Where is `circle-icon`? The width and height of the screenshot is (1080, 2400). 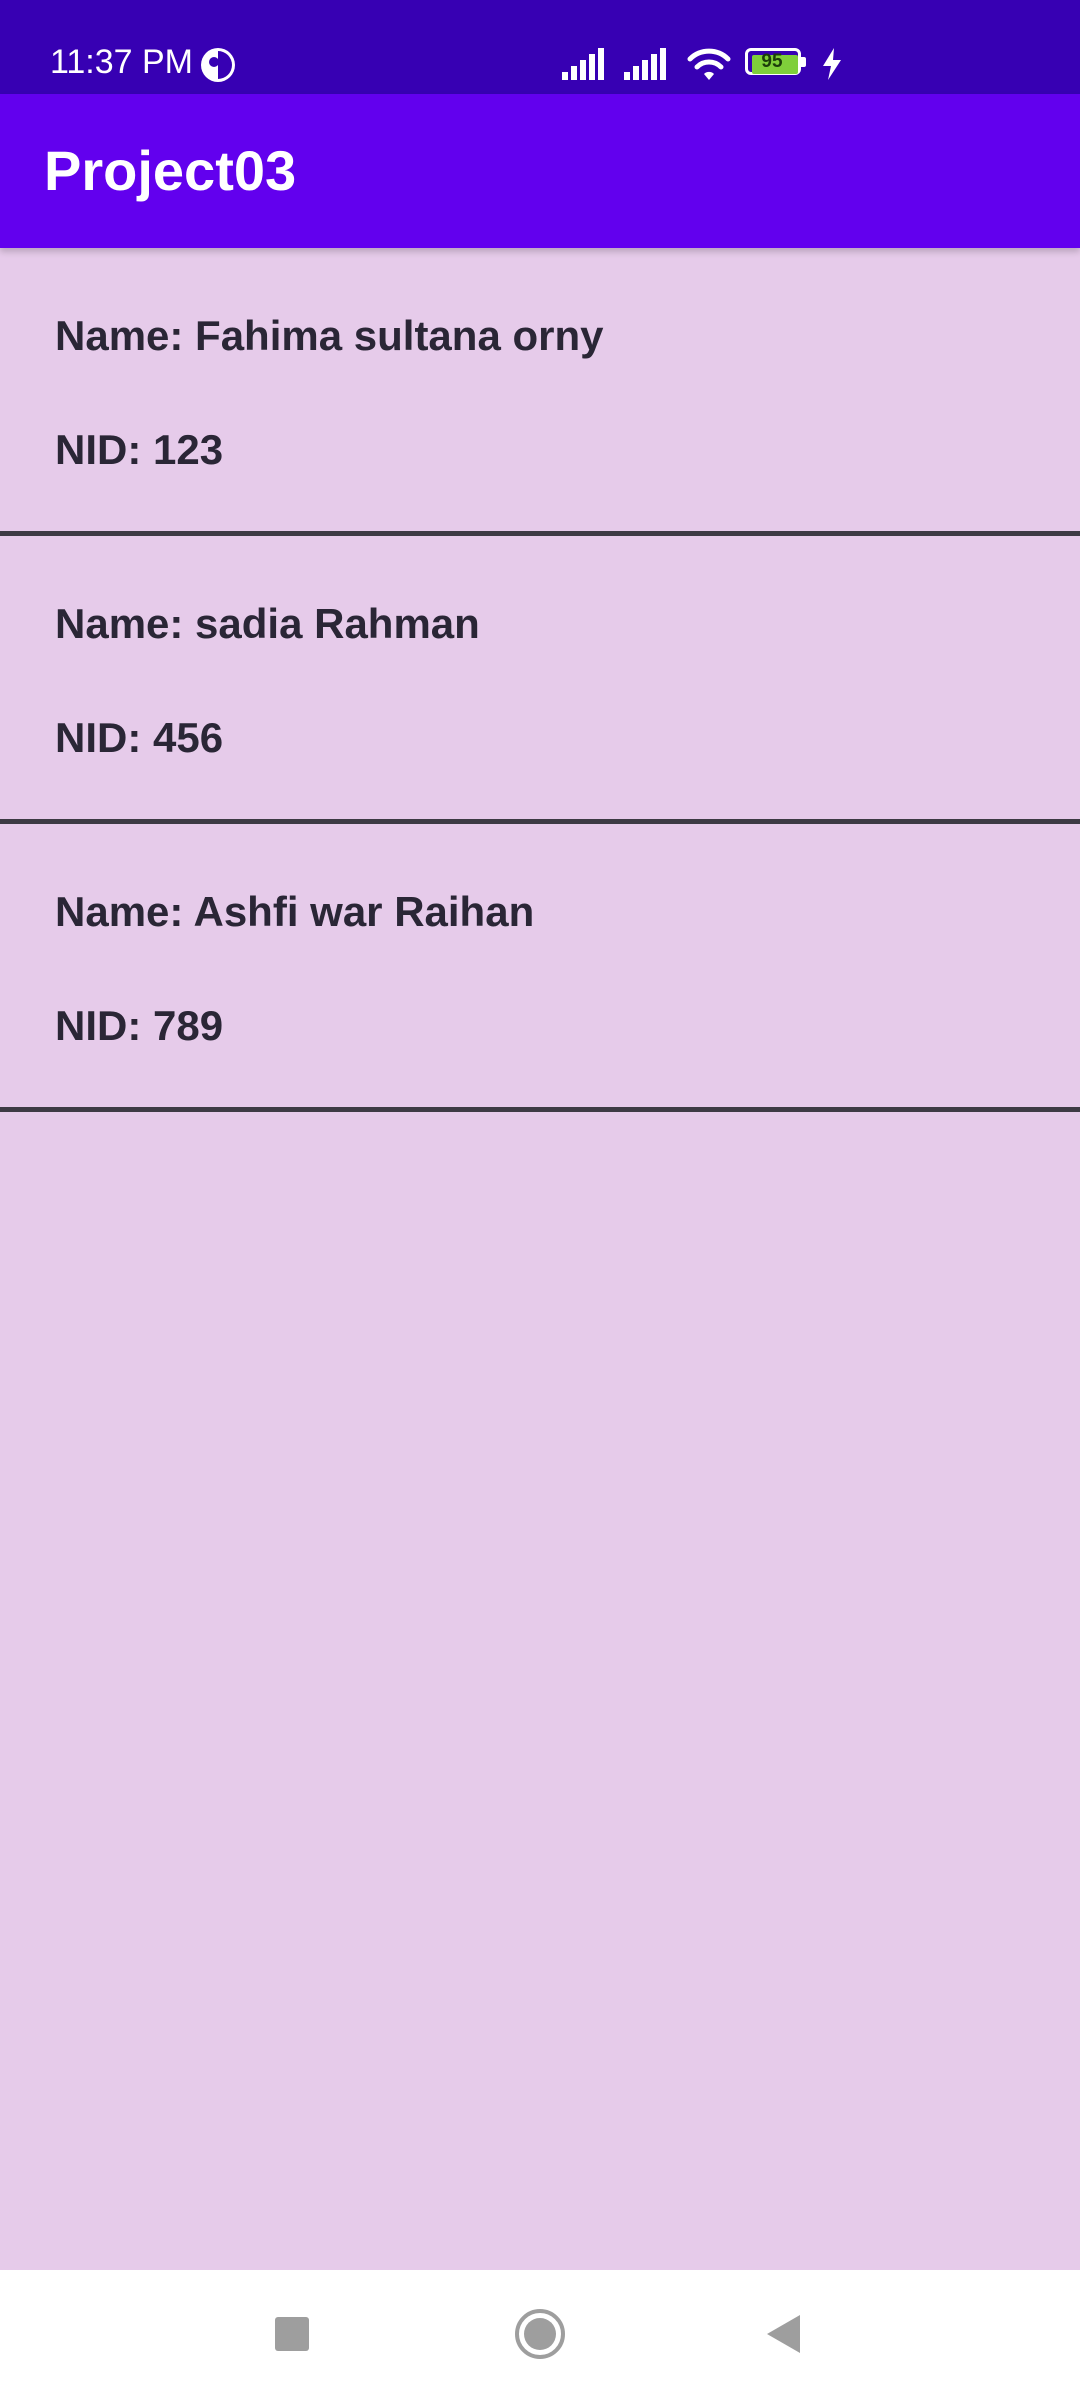 circle-icon is located at coordinates (540, 2334).